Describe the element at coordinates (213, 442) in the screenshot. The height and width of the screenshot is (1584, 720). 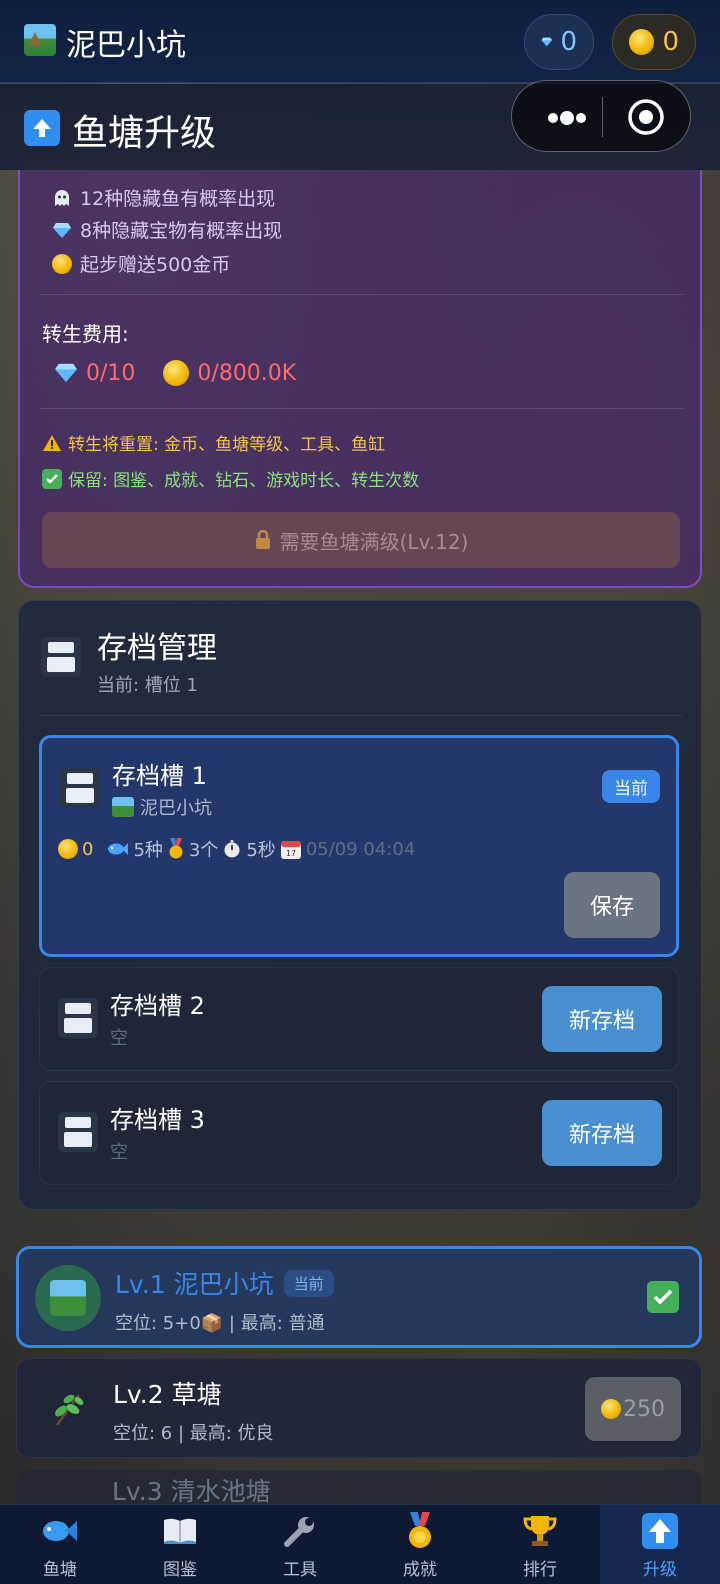
I see `reset-warning: 转生将重置: 金币、鱼塘等级、工具、鱼缸` at that location.